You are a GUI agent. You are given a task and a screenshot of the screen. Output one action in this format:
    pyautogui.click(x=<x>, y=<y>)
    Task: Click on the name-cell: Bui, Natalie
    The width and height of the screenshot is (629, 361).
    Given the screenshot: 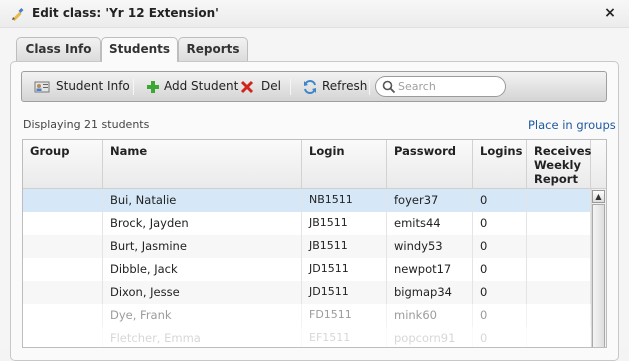 What is the action you would take?
    pyautogui.click(x=202, y=200)
    